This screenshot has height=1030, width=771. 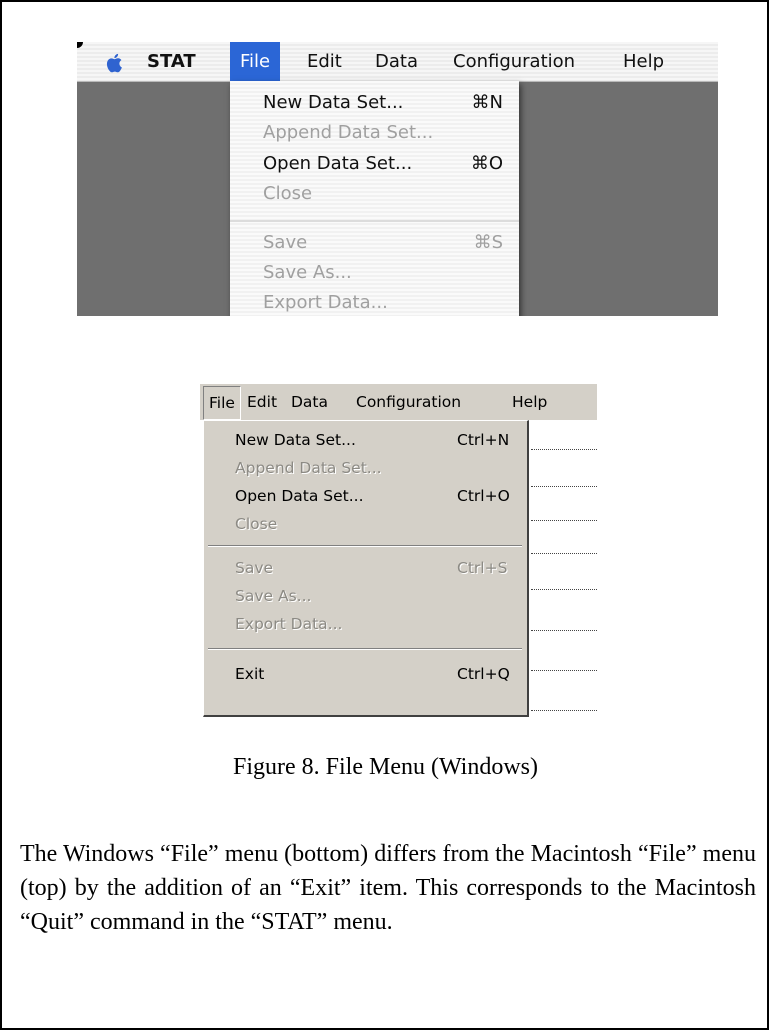 I want to click on menu-item-shortcut: ⌘O, so click(x=486, y=163).